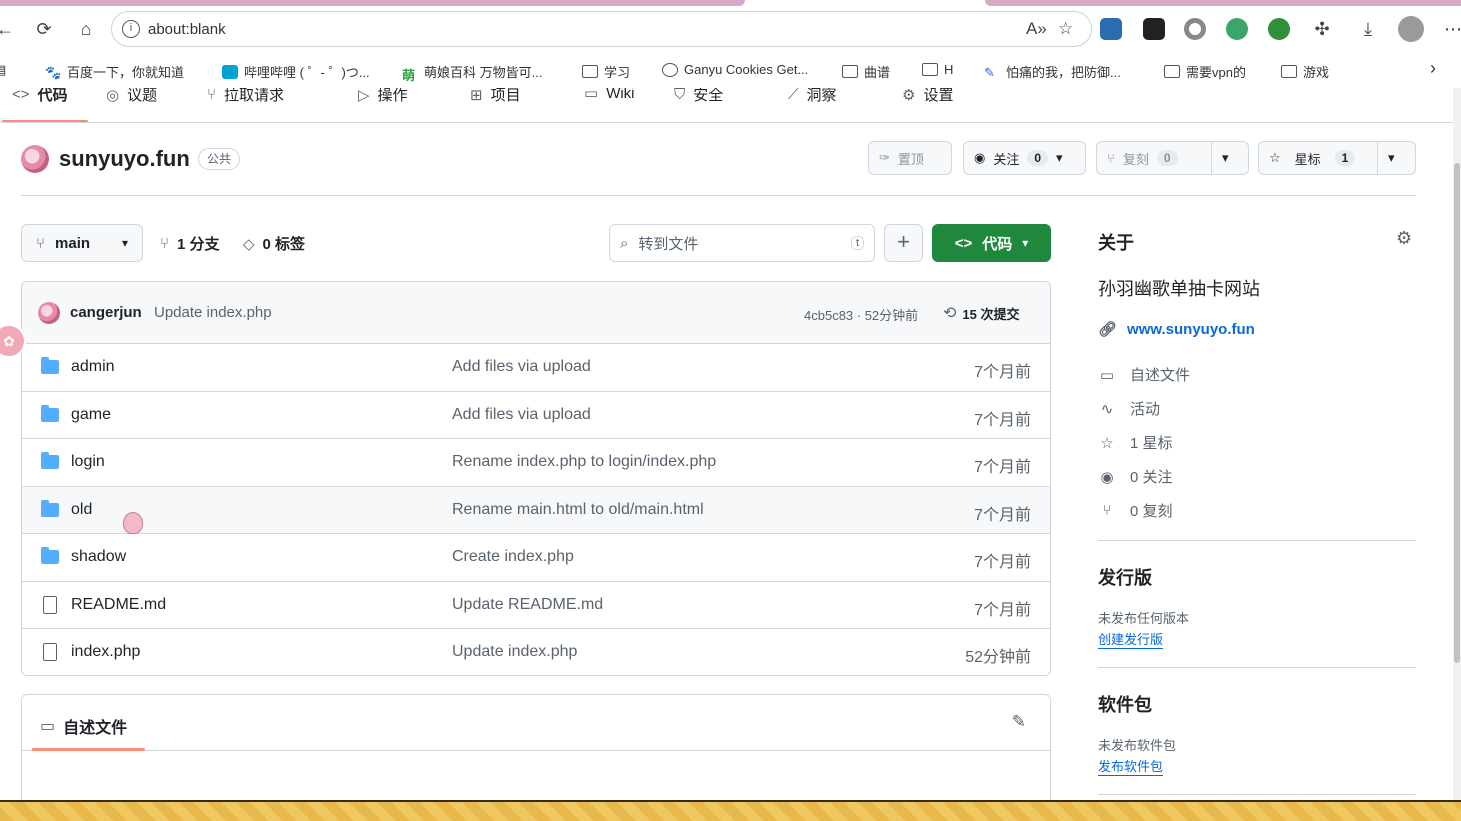 Image resolution: width=1461 pixels, height=821 pixels. I want to click on star-dropdown-button: ▾, so click(1391, 158).